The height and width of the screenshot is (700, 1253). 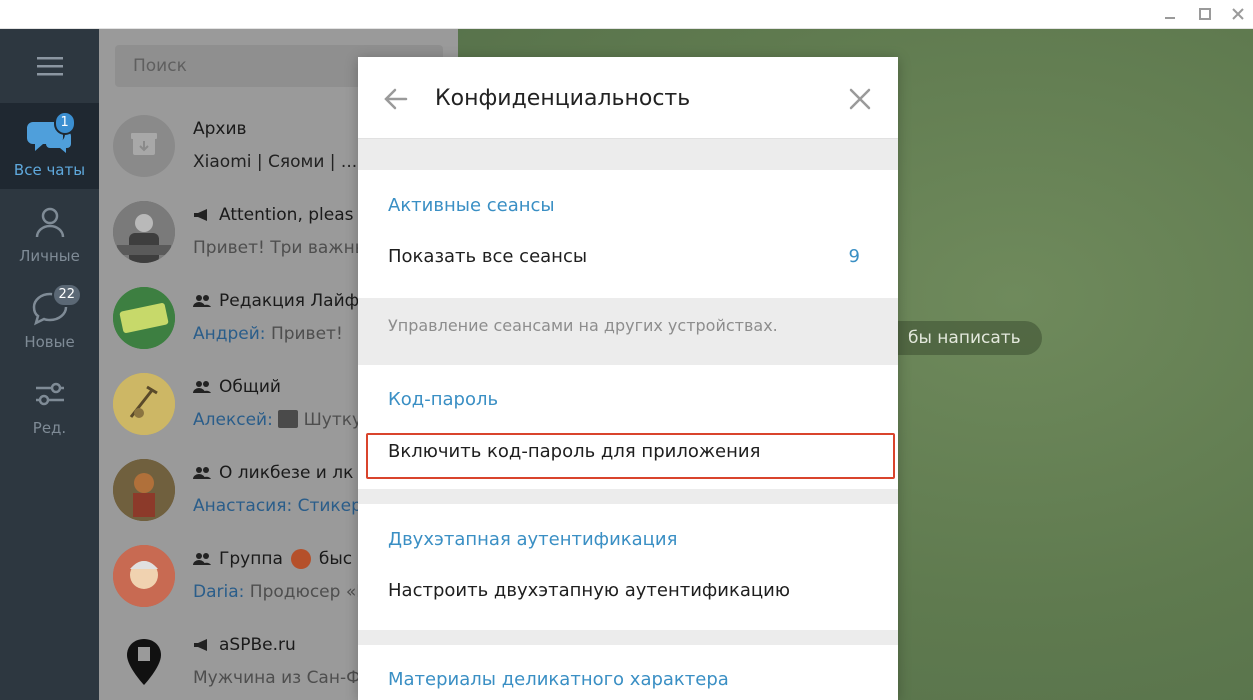 I want to click on section-title: Материалы деликатного характера, so click(x=558, y=679).